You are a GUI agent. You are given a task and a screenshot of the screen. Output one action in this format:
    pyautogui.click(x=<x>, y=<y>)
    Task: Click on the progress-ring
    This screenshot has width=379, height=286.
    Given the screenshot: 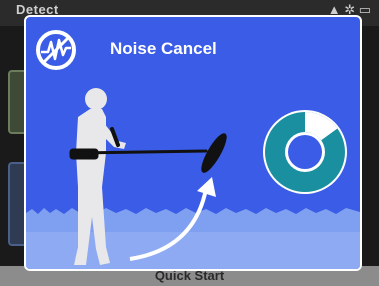 What is the action you would take?
    pyautogui.click(x=305, y=152)
    